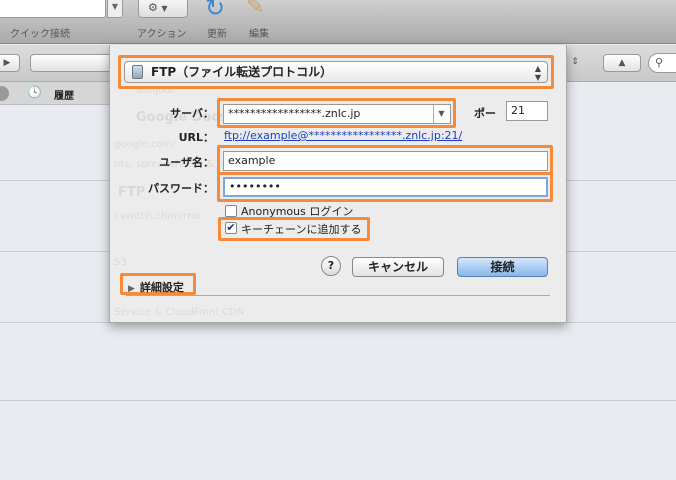 This screenshot has width=676, height=480. I want to click on refresh-label: 更新, so click(217, 32).